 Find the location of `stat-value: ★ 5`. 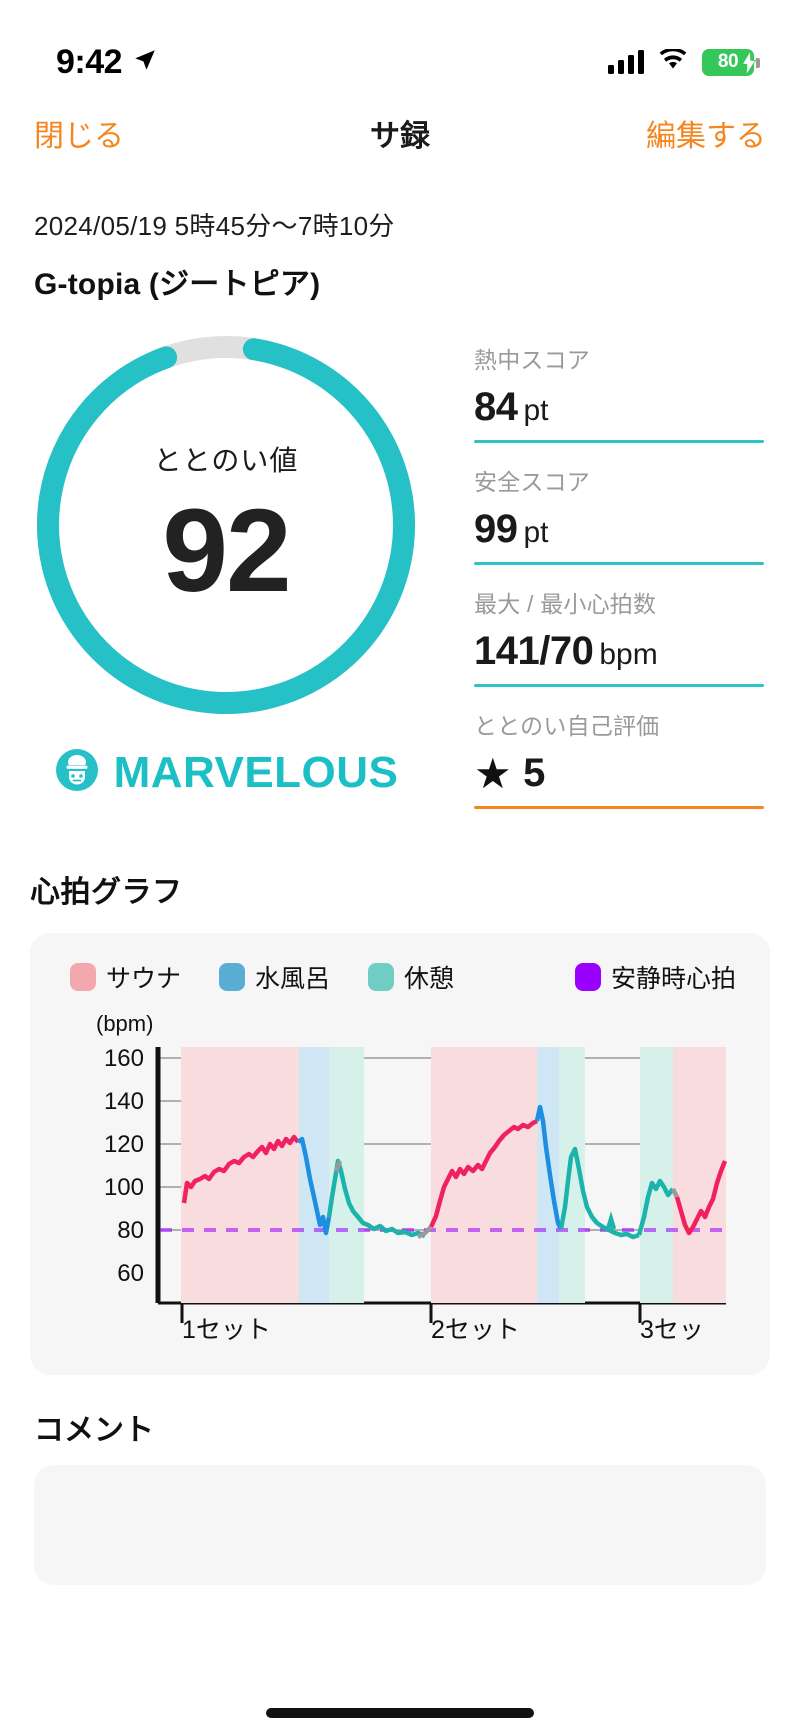

stat-value: ★ 5 is located at coordinates (619, 773).